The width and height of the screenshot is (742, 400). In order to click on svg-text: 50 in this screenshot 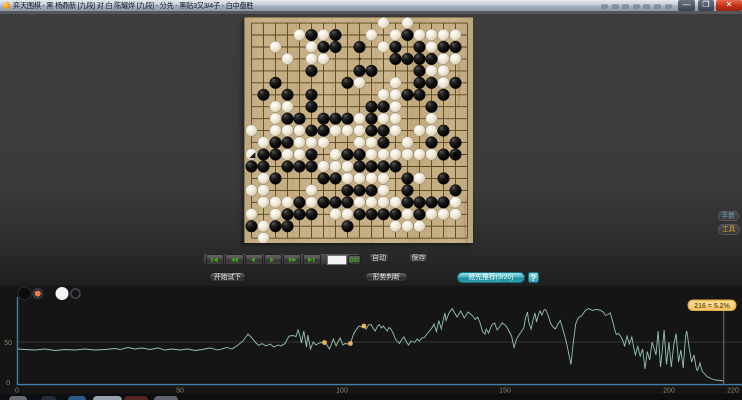, I will do `click(8, 343)`.